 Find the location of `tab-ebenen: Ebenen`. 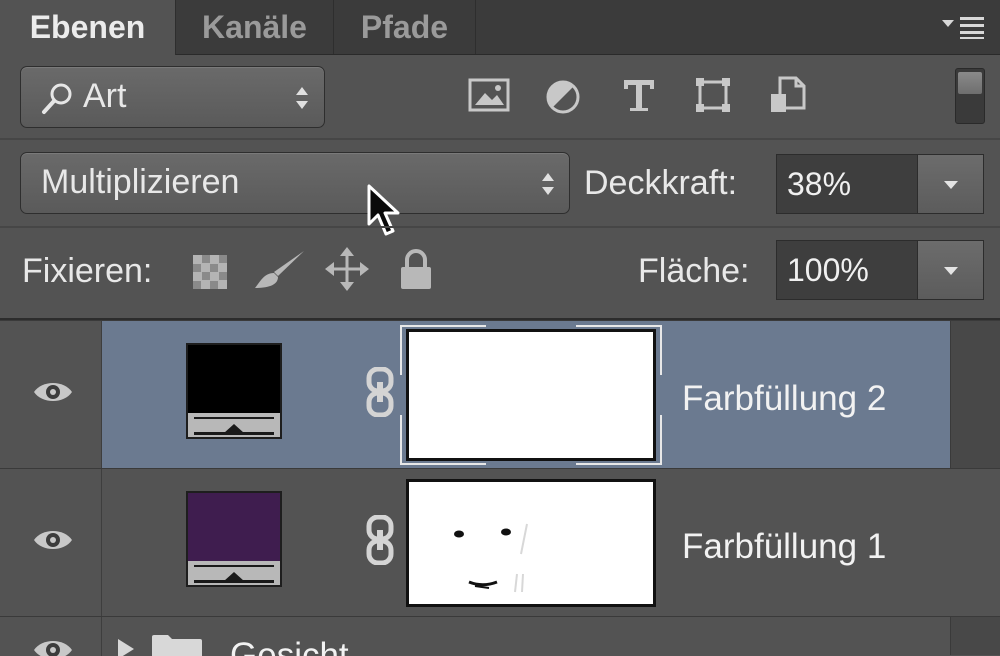

tab-ebenen: Ebenen is located at coordinates (88, 27).